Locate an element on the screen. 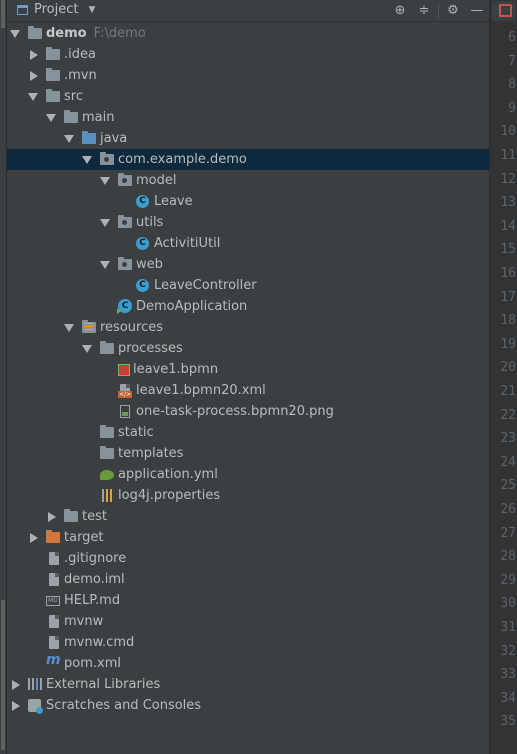  line-number: 13 is located at coordinates (508, 203).